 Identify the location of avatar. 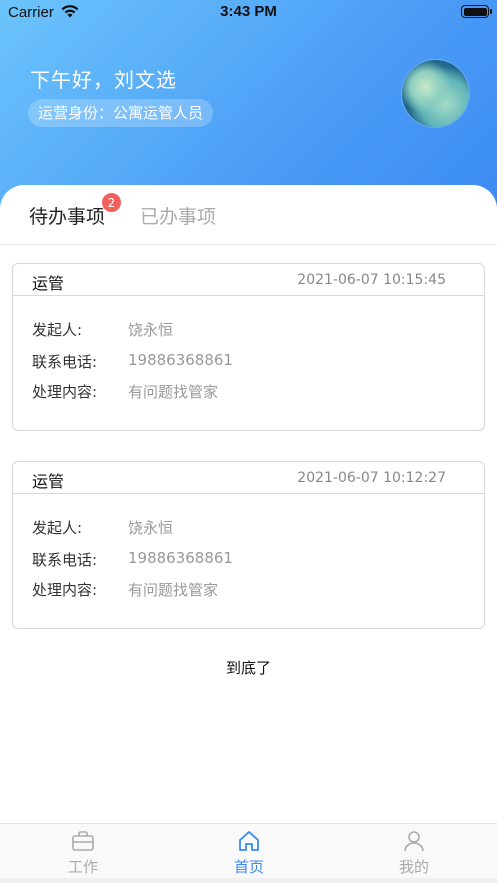
(435, 93).